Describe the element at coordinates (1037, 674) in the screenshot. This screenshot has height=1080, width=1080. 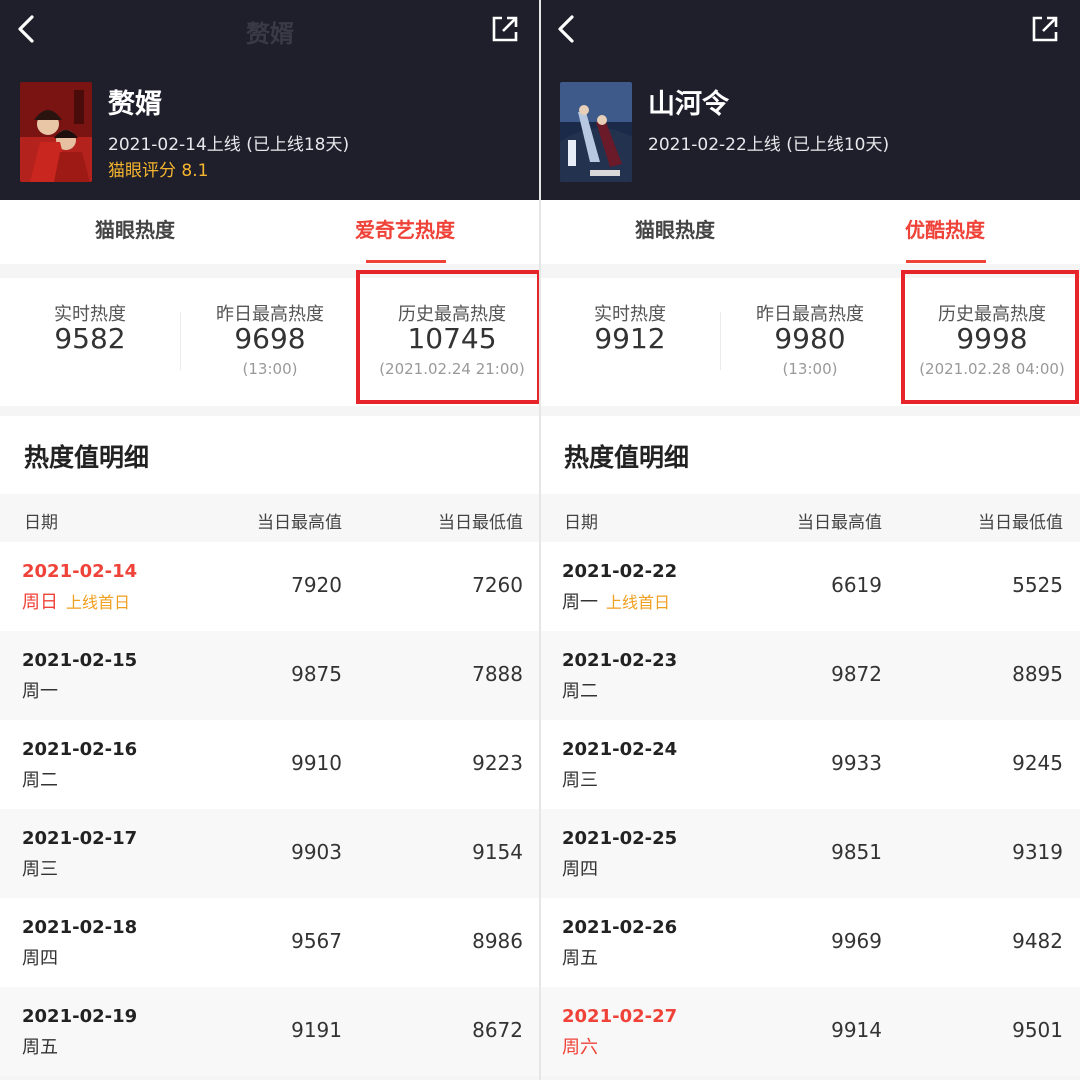
I see `row-low: 8895` at that location.